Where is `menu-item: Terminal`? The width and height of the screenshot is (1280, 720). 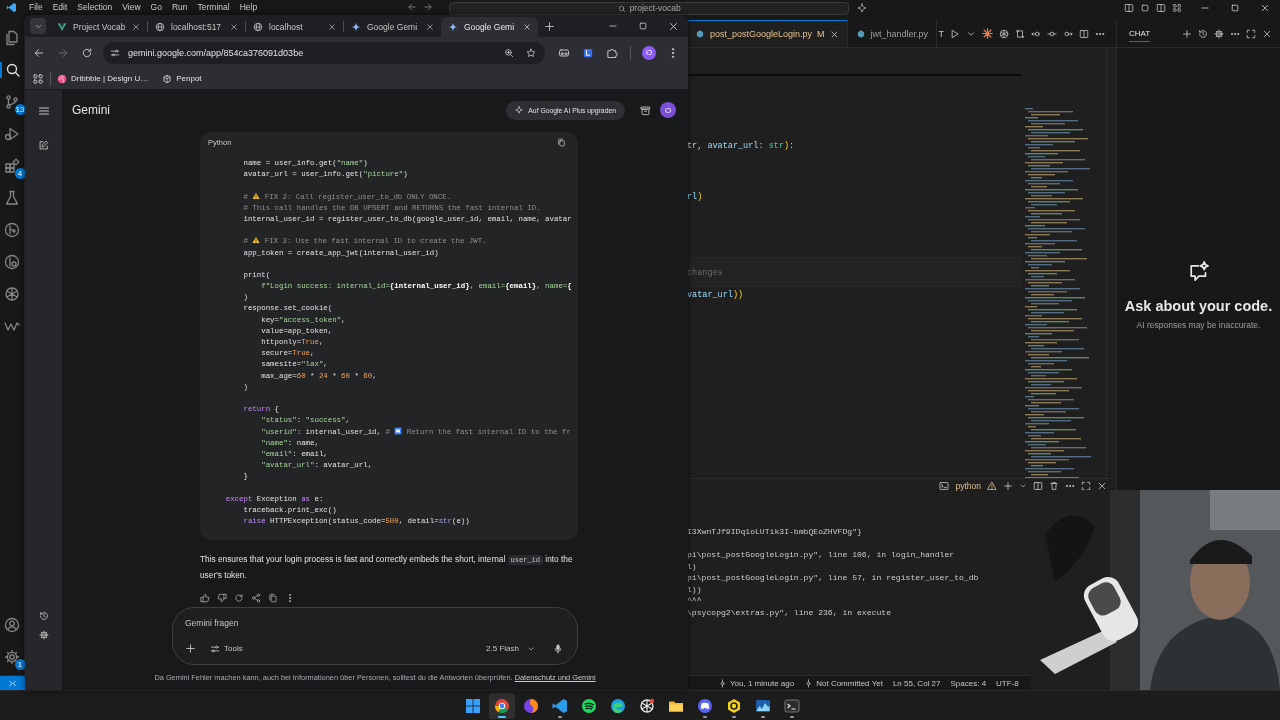 menu-item: Terminal is located at coordinates (213, 7).